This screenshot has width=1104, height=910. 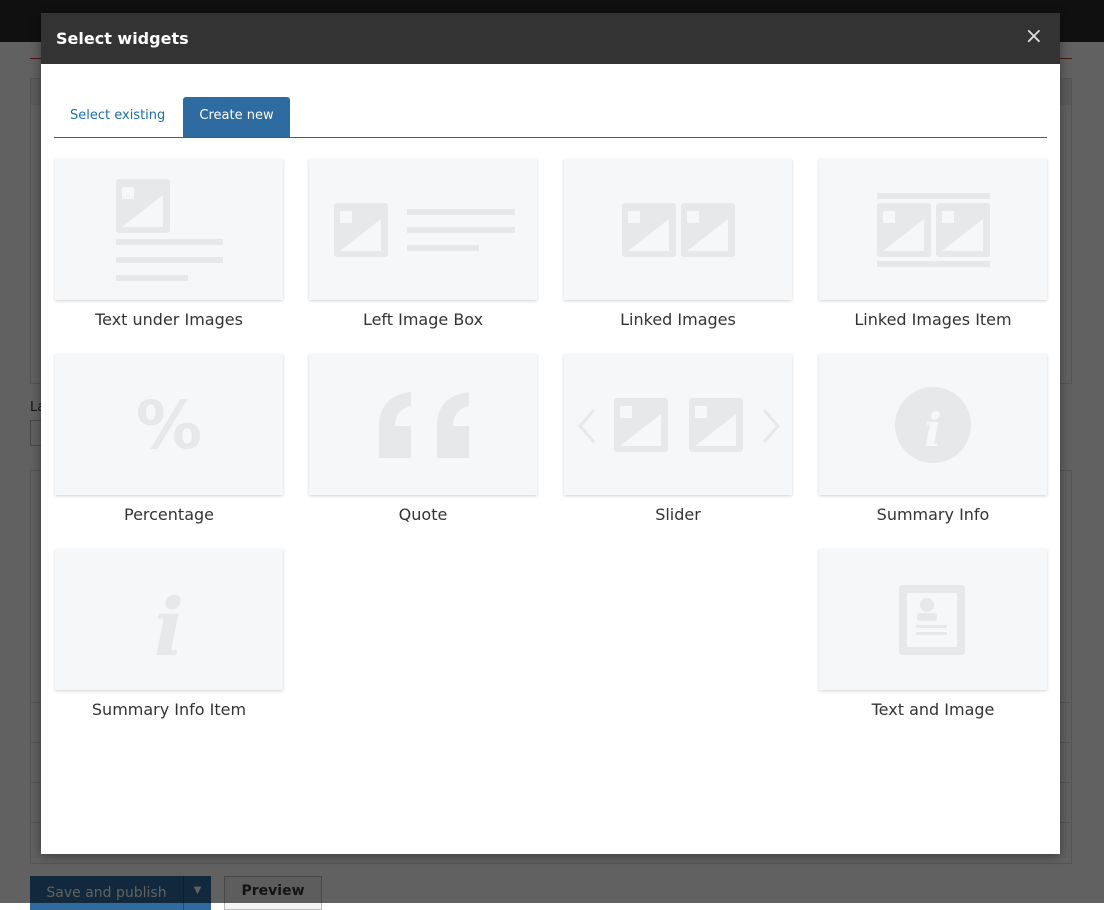 I want to click on widget-tile-text-and-image: Text and Image, so click(x=933, y=634).